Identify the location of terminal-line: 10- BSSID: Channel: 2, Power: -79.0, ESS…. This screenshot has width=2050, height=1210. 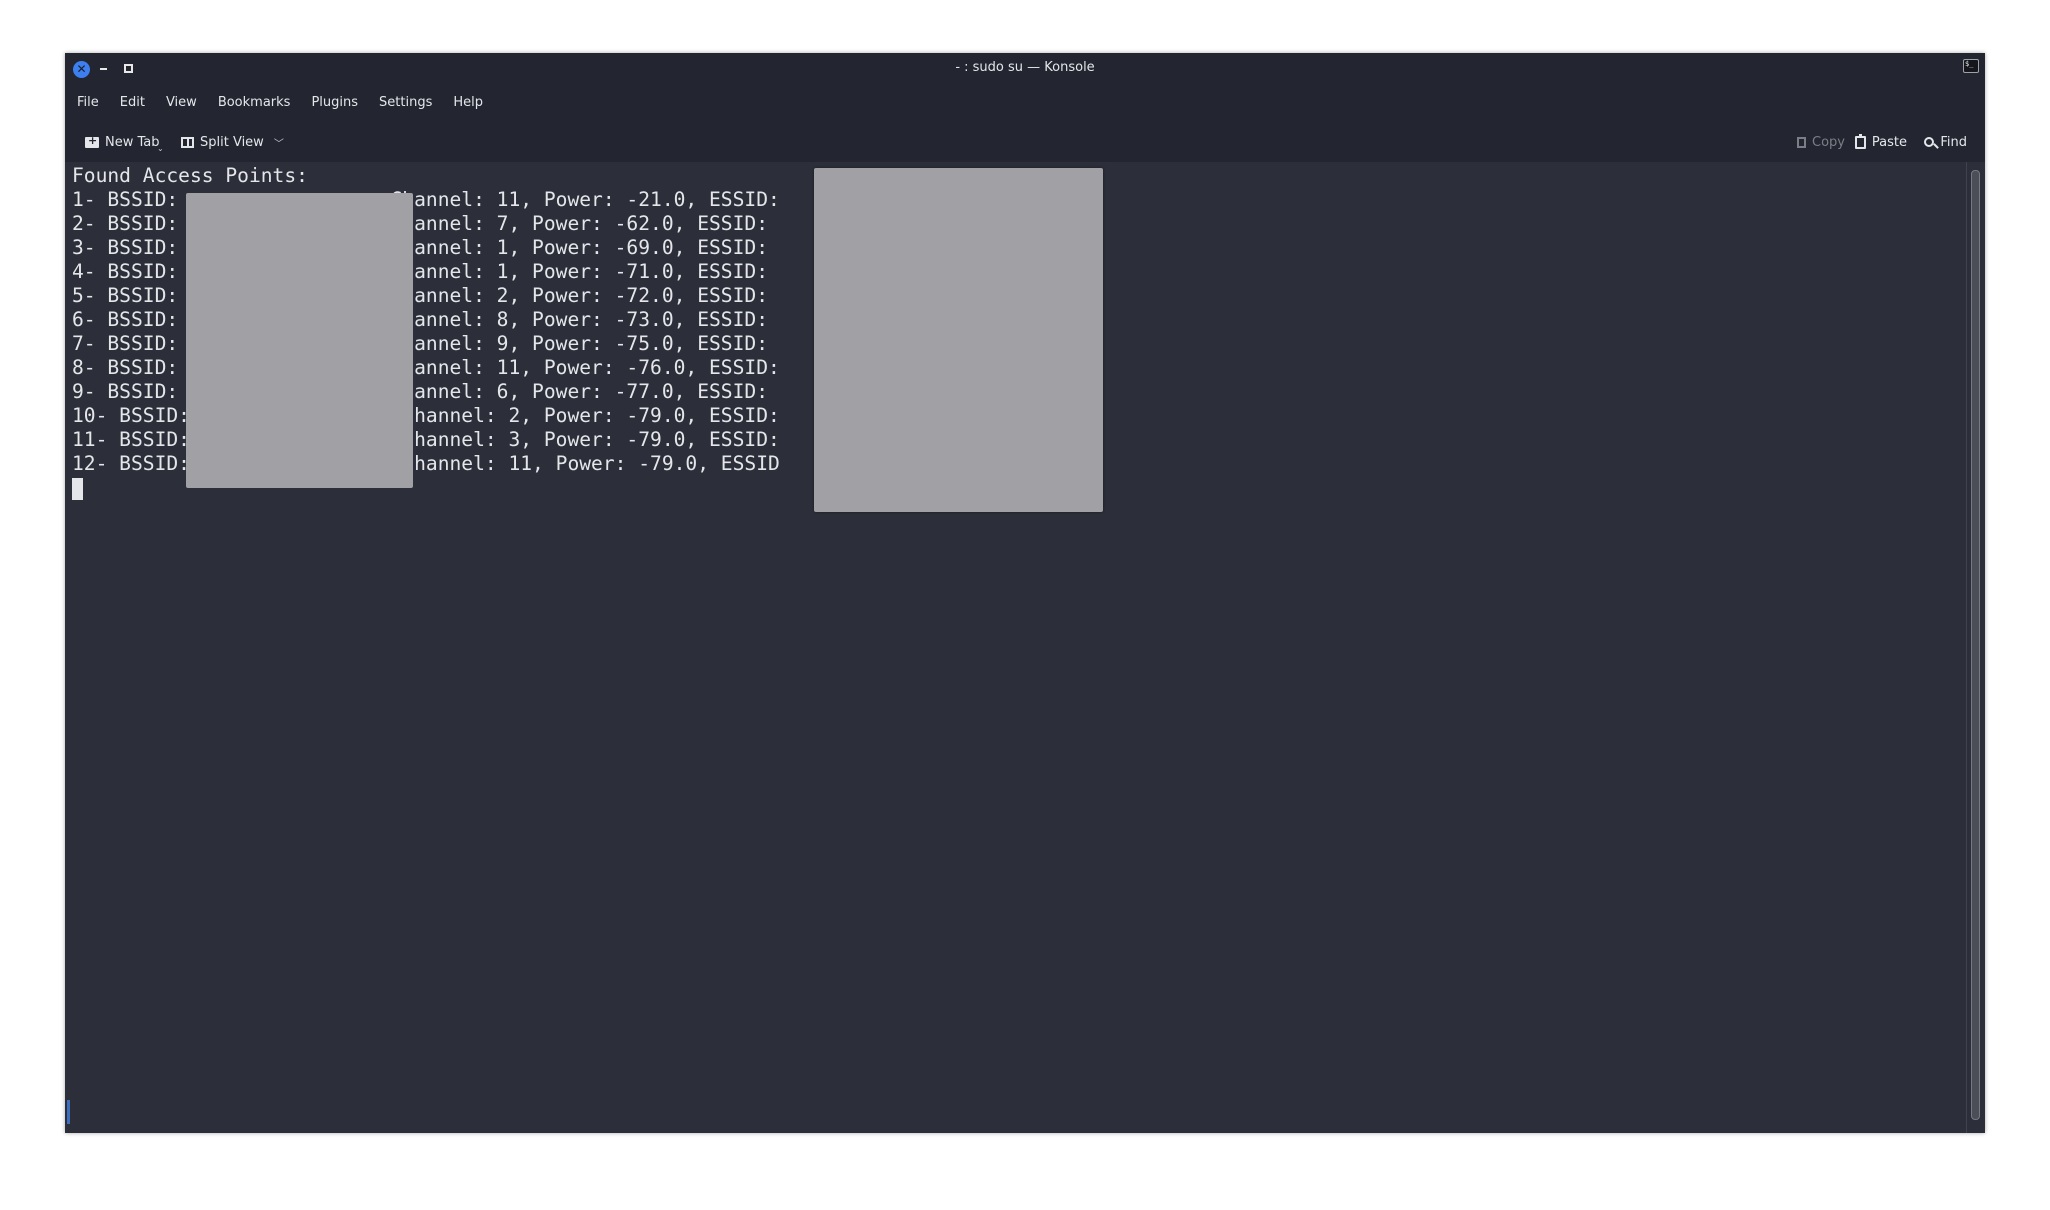
(426, 415).